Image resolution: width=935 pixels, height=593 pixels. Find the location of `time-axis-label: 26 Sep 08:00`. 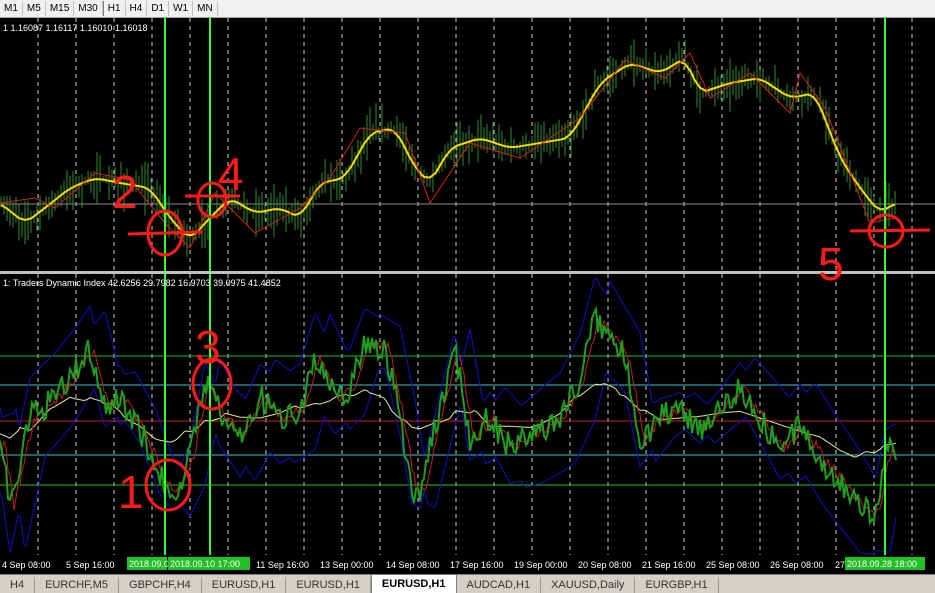

time-axis-label: 26 Sep 08:00 is located at coordinates (797, 565).